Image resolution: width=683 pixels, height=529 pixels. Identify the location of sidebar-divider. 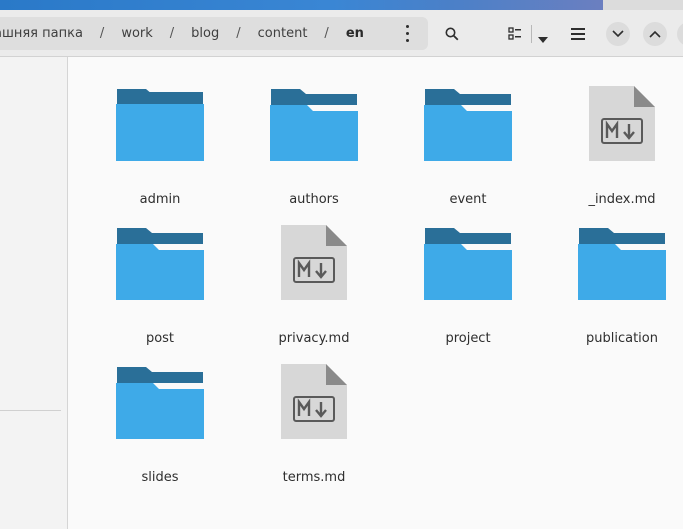
(30, 410).